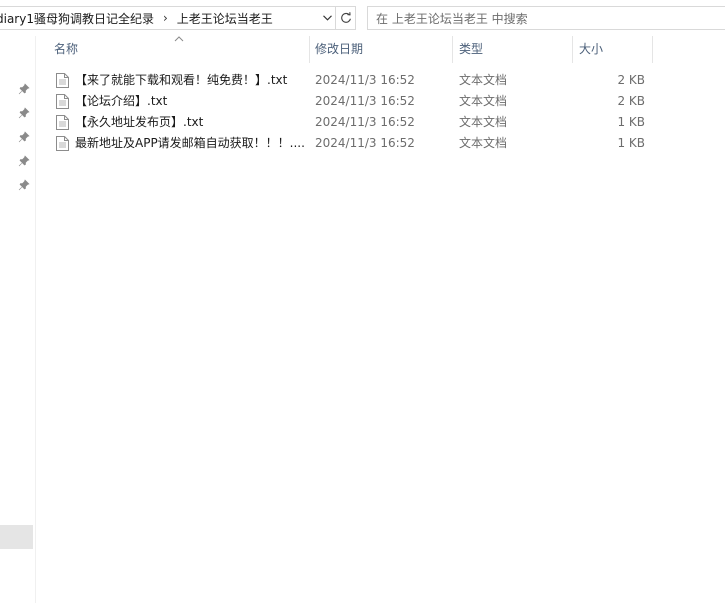  I want to click on column-headers: 名称 修改日期 类型 大小, so click(380, 49).